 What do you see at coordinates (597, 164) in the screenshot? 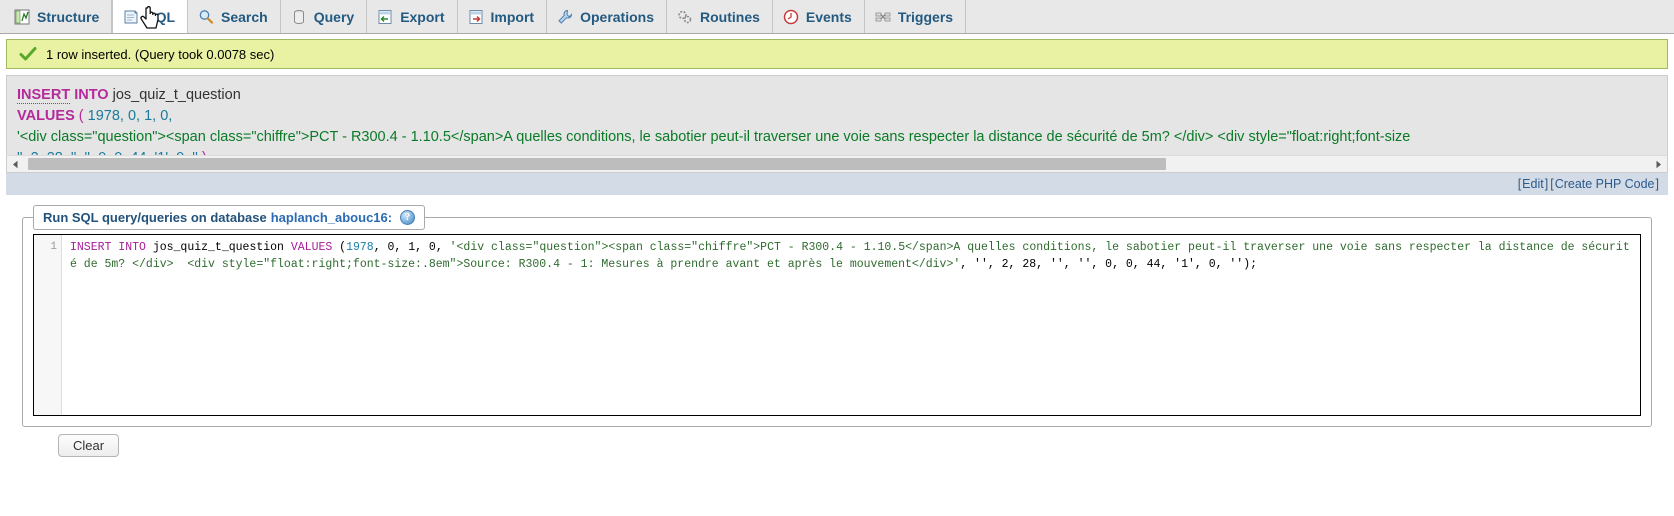
I see `scrollbar-thumb` at bounding box center [597, 164].